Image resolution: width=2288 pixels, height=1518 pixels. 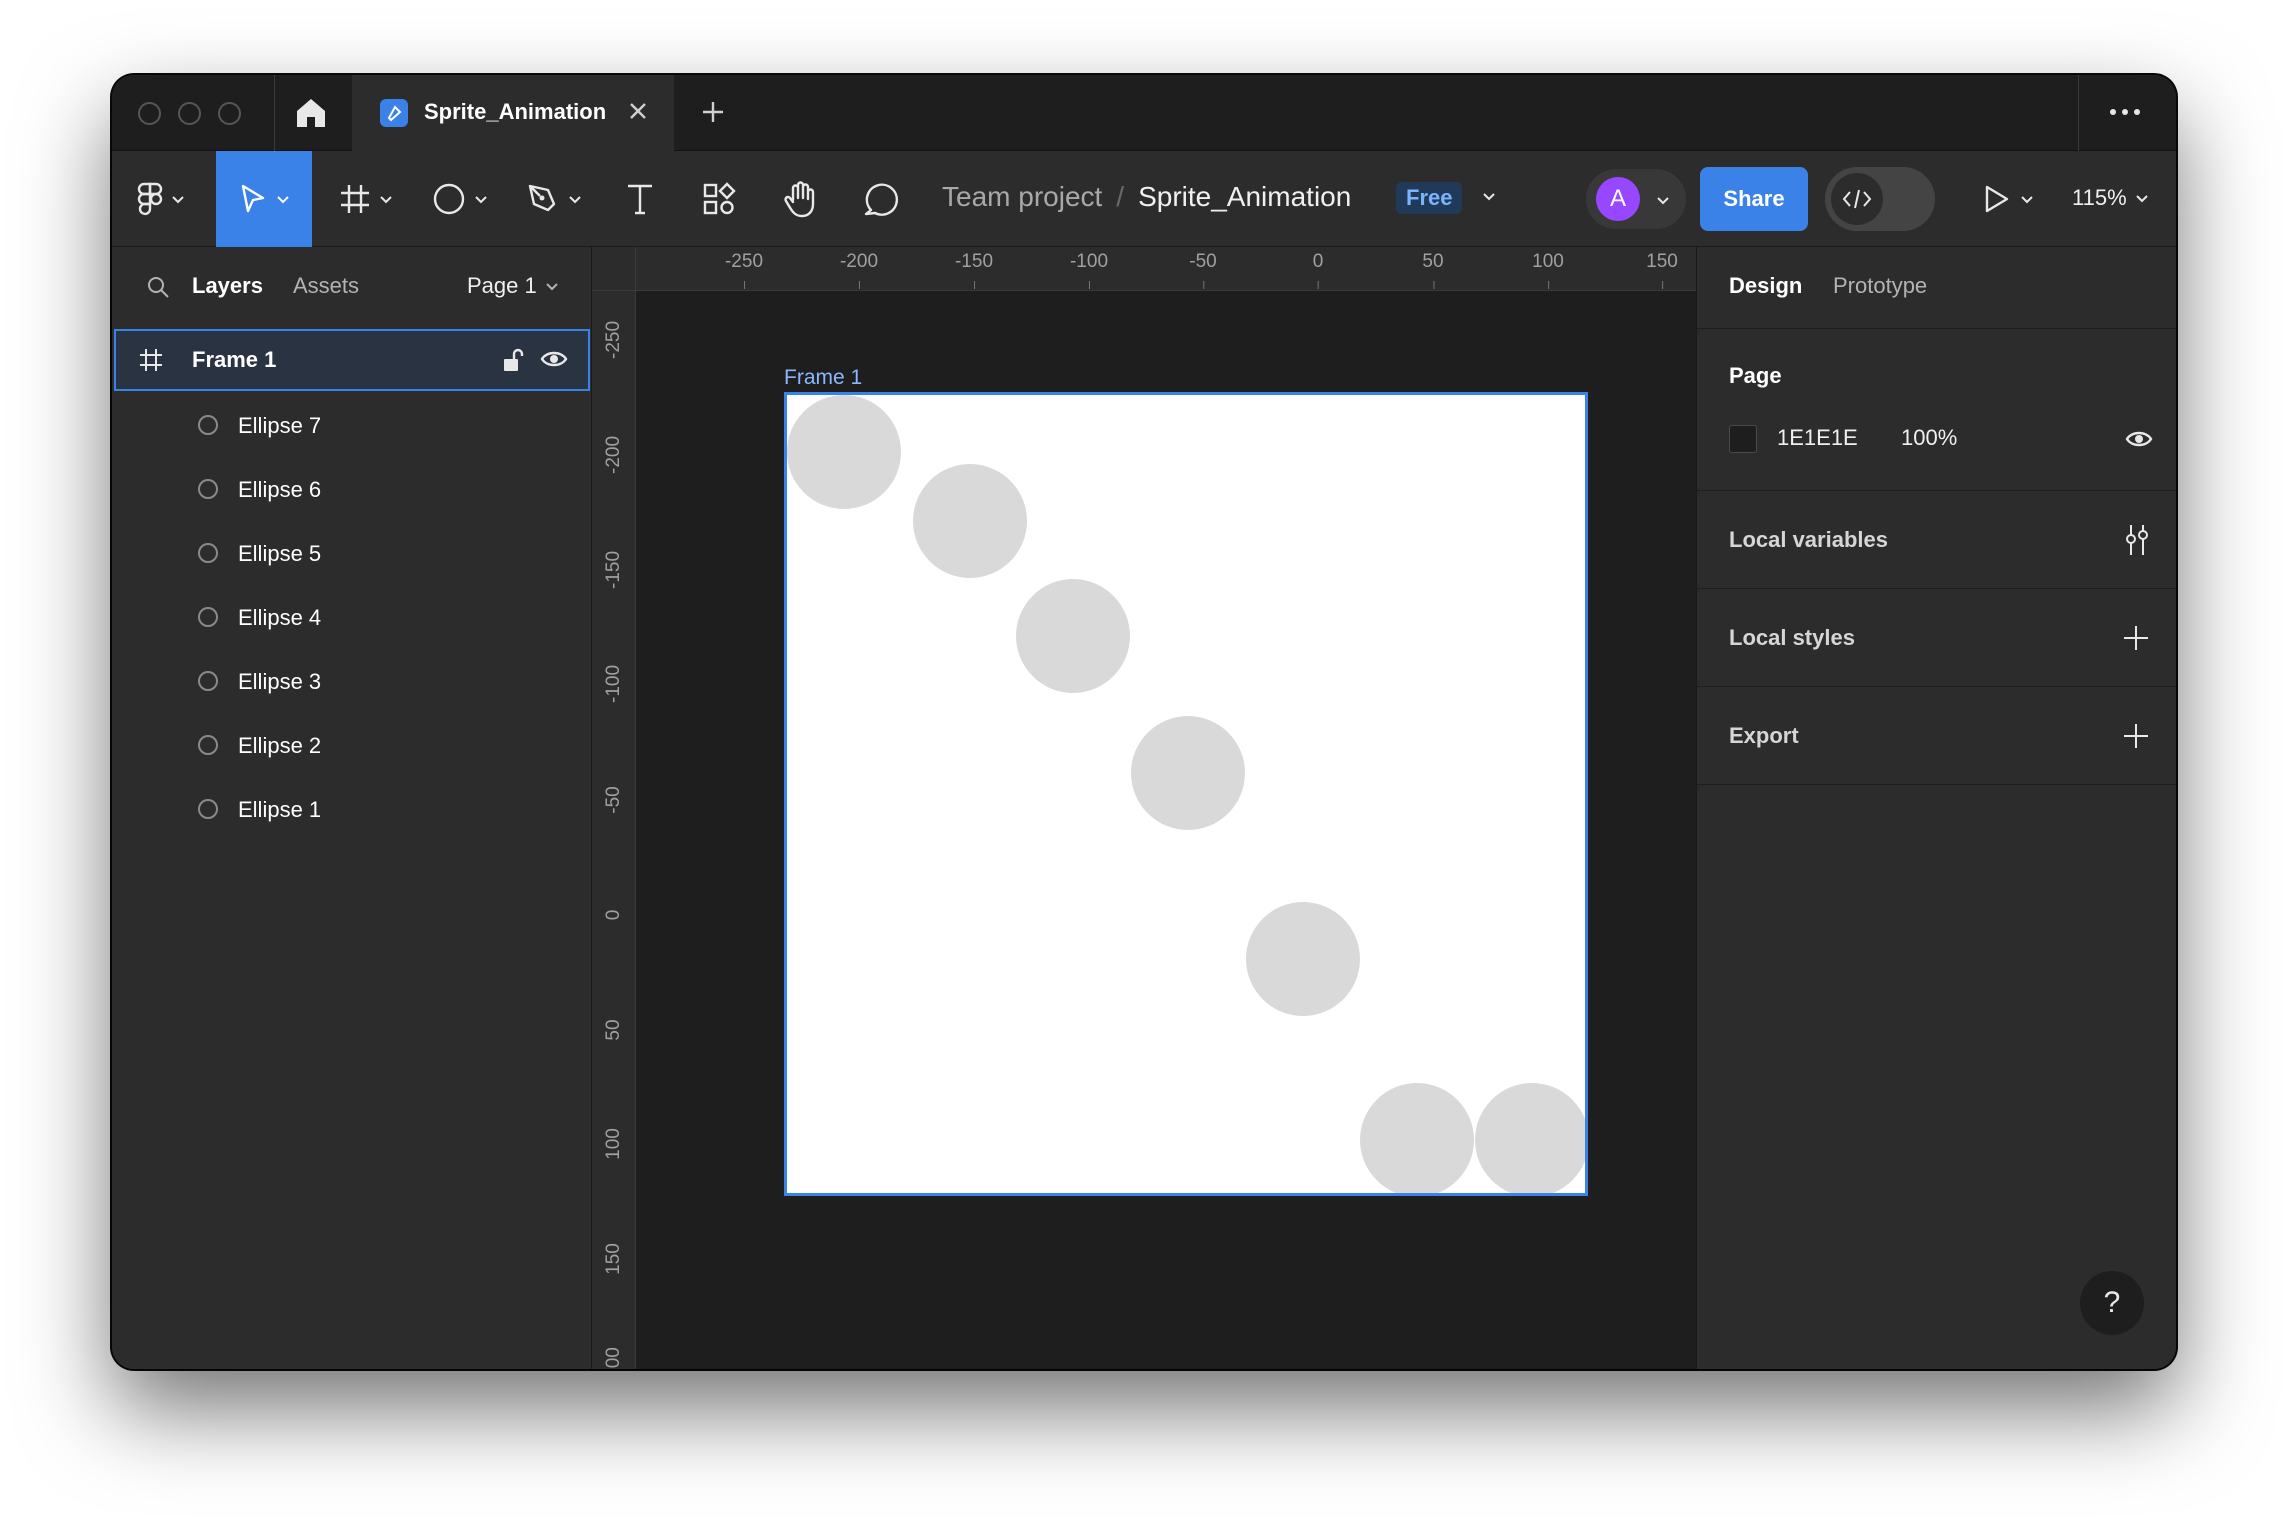 What do you see at coordinates (1417, 1138) in the screenshot?
I see `ellipse-2-shape` at bounding box center [1417, 1138].